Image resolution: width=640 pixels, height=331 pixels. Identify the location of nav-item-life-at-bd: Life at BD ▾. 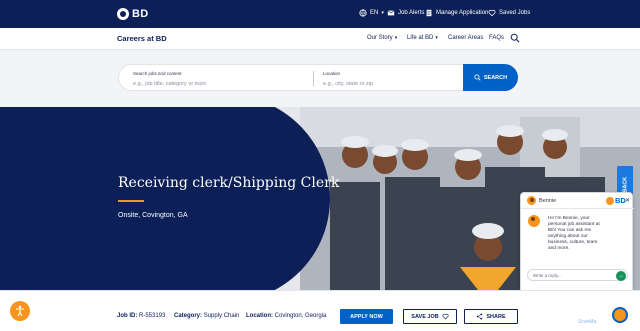
(422, 38).